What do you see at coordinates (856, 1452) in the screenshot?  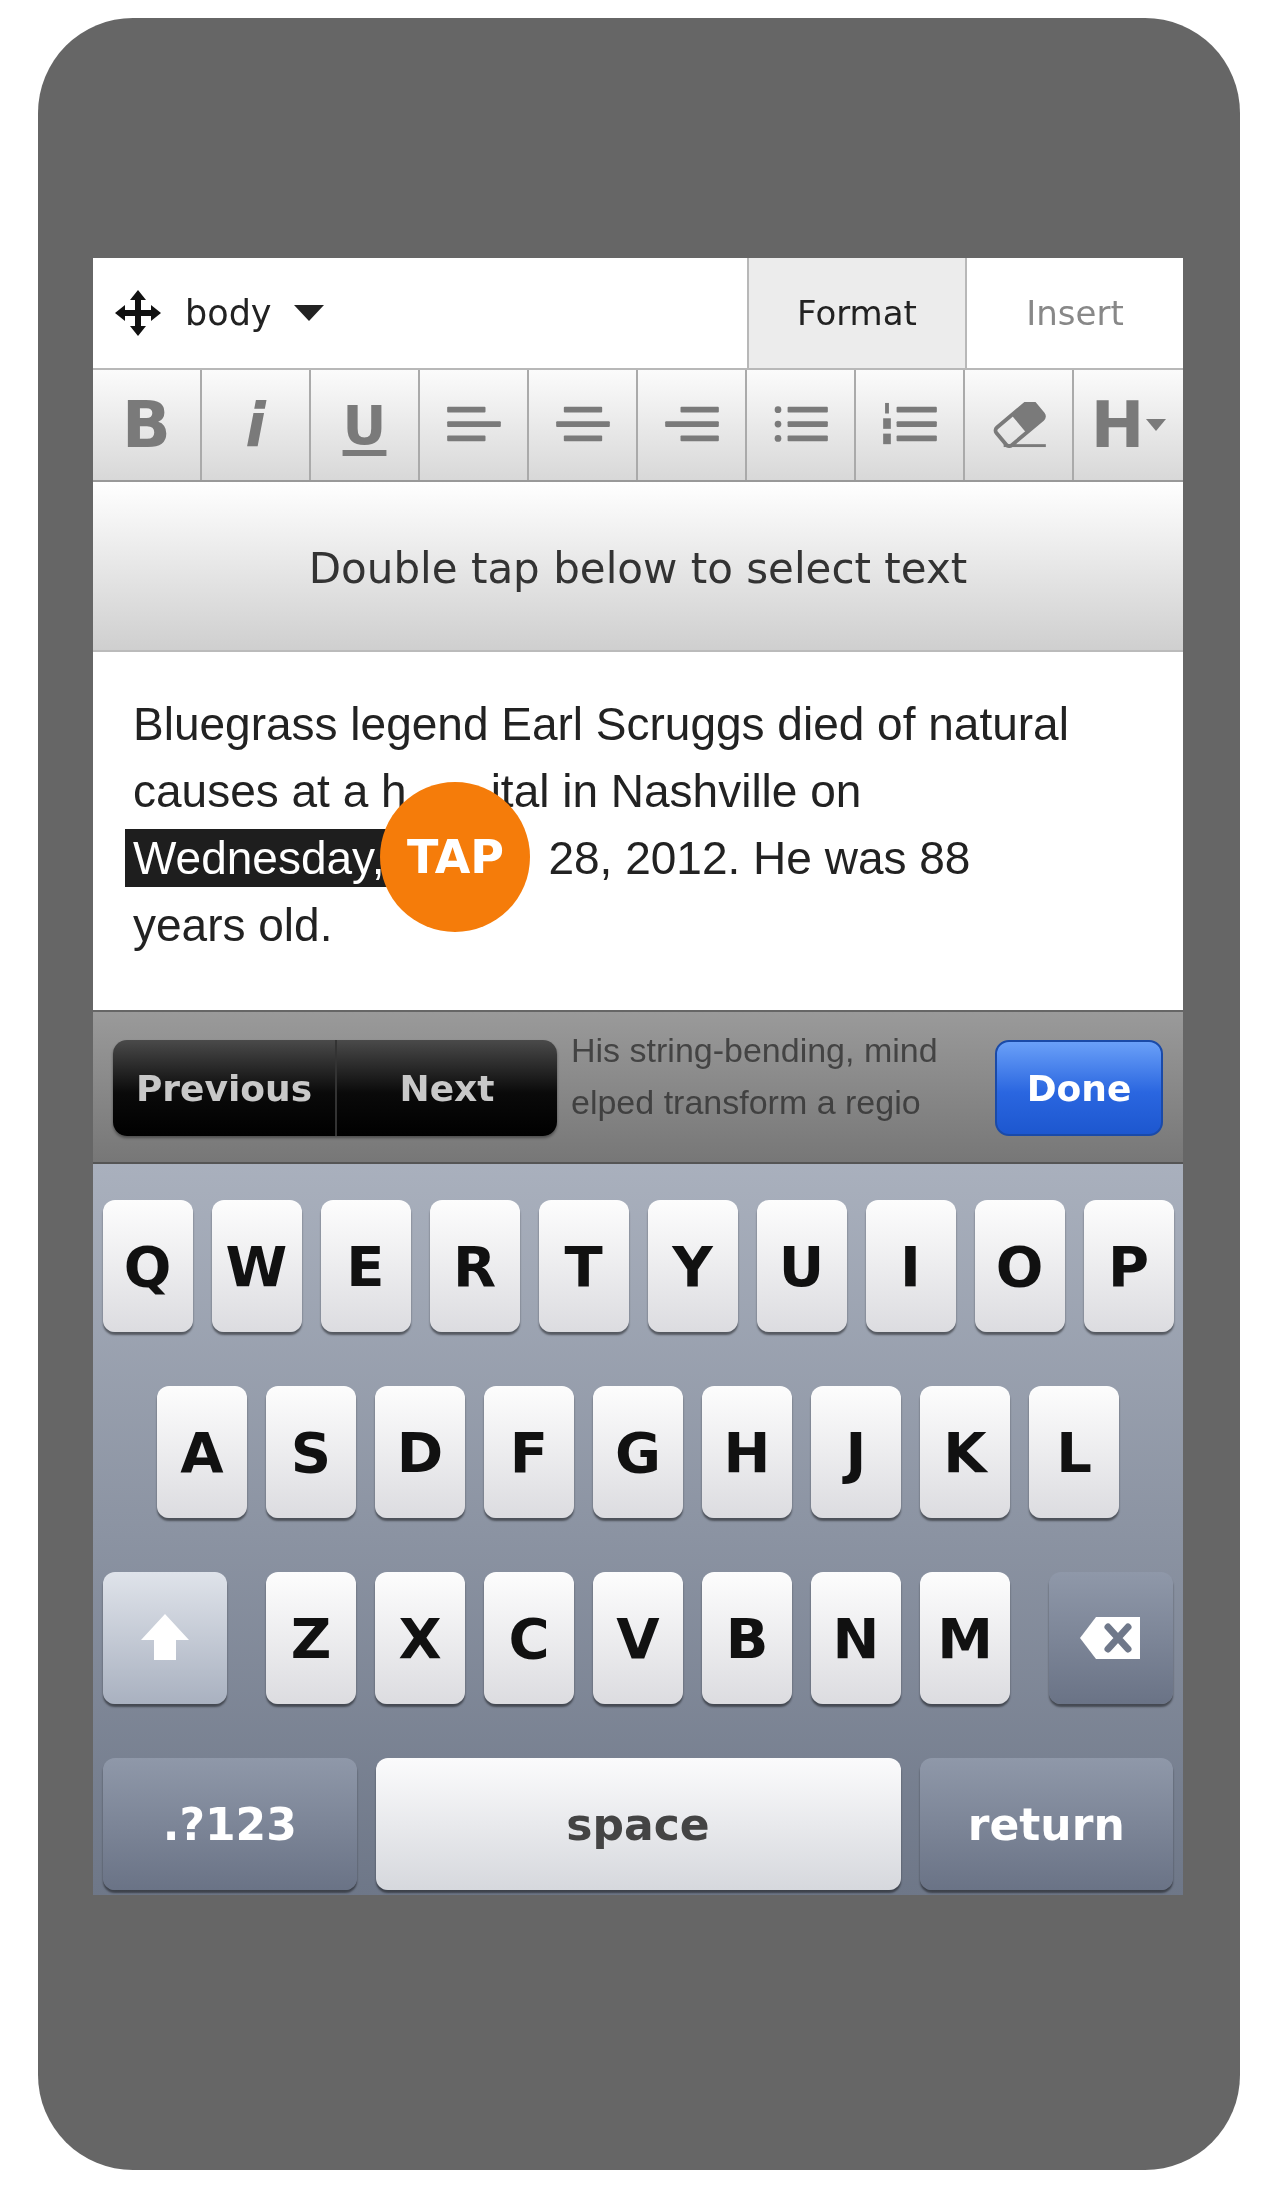 I see `key: J` at bounding box center [856, 1452].